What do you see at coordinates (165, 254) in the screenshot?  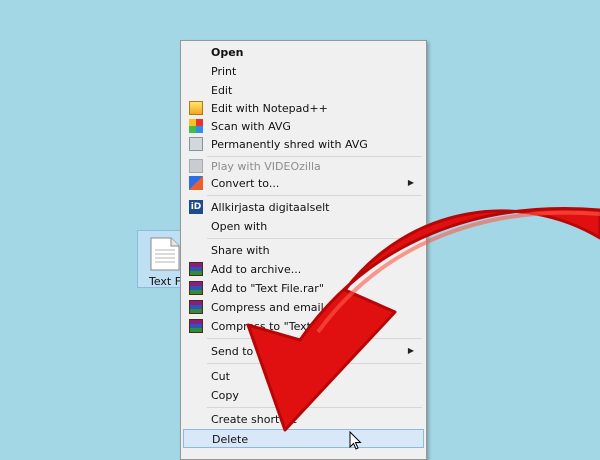 I see `text-document-icon` at bounding box center [165, 254].